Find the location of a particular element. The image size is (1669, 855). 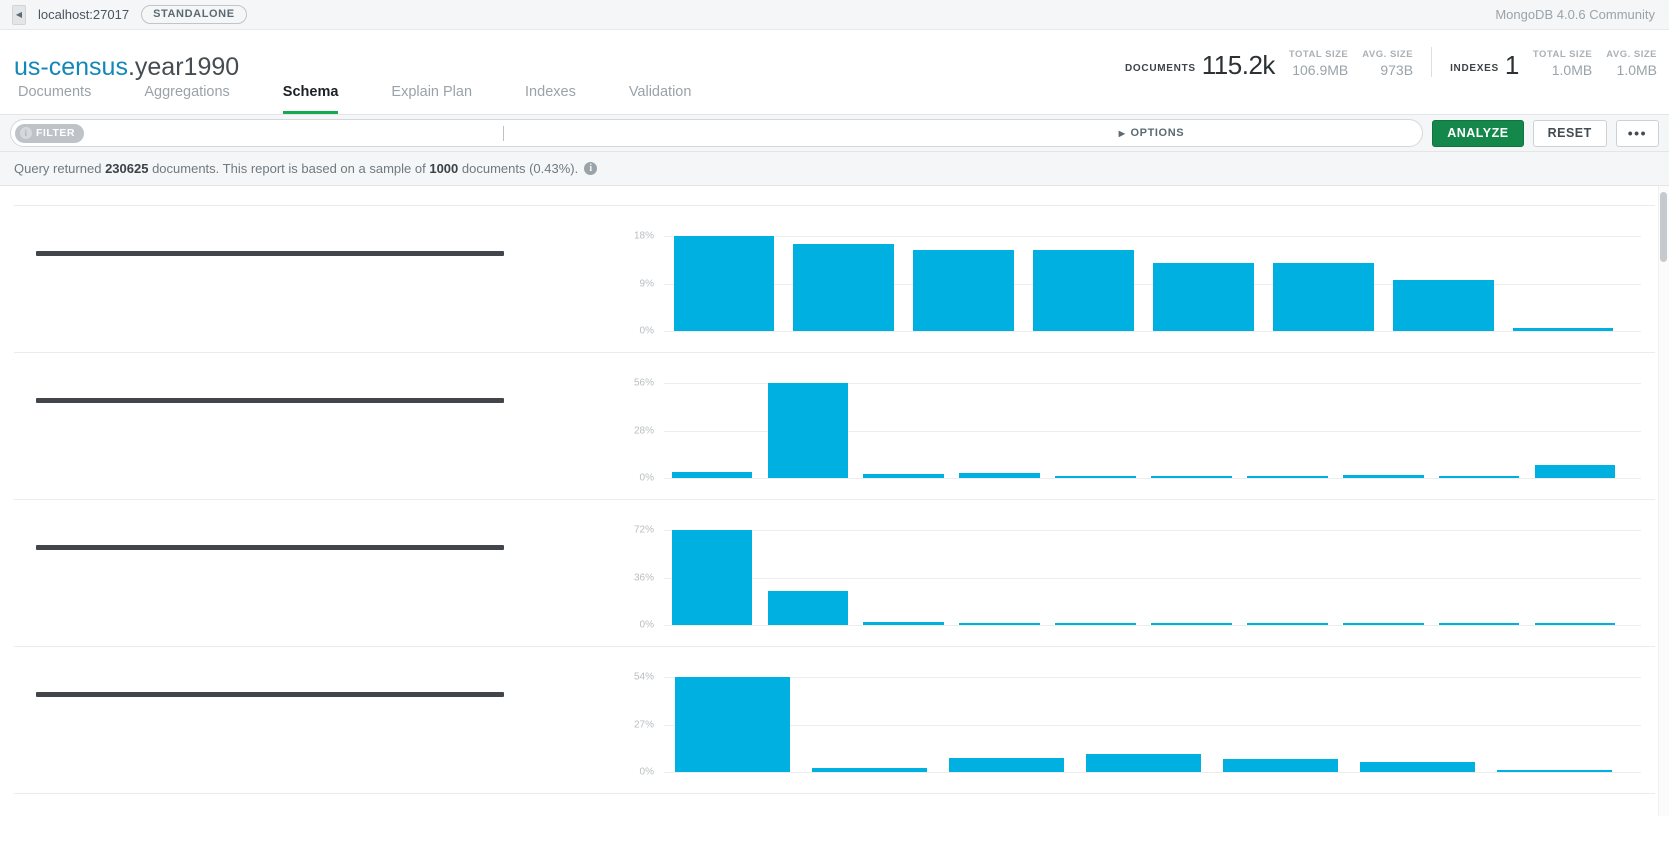

tab-aggregations: Aggregations is located at coordinates (186, 98).